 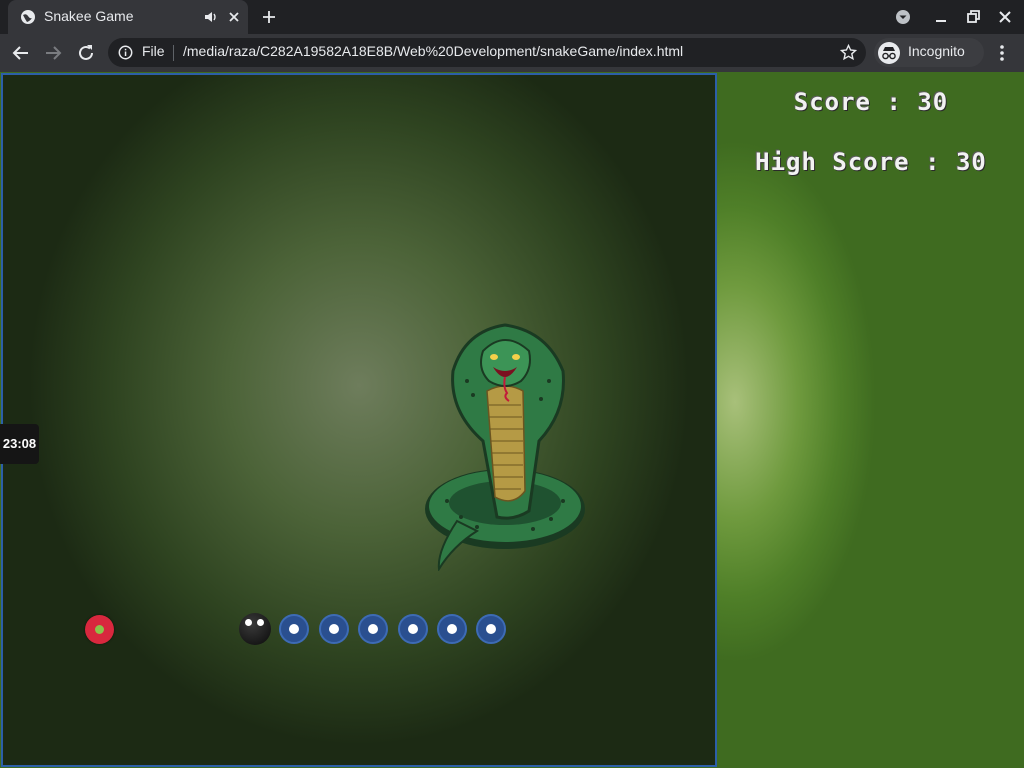 I want to click on tab-title: Snakee Game, so click(x=89, y=16).